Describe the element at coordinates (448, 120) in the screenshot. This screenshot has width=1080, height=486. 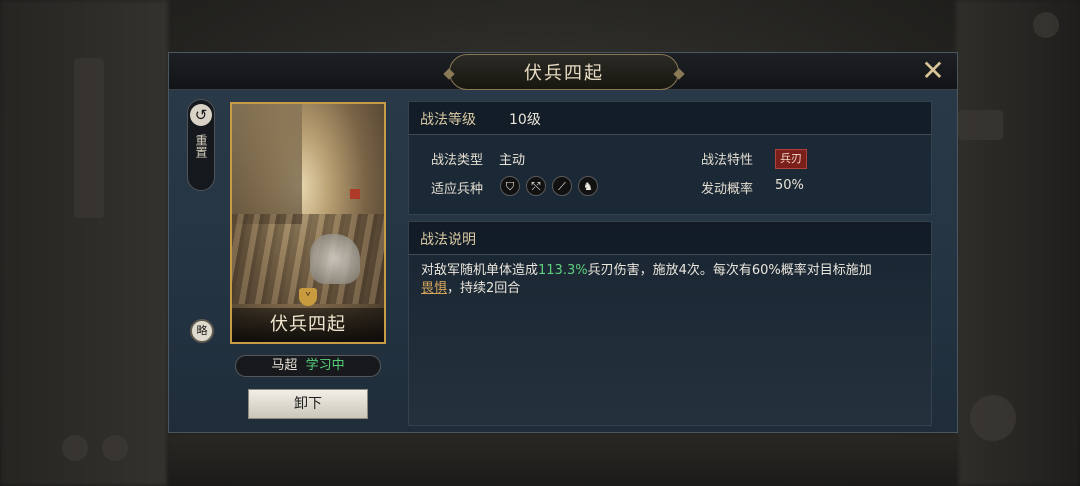
I see `level-label: 战法等级` at that location.